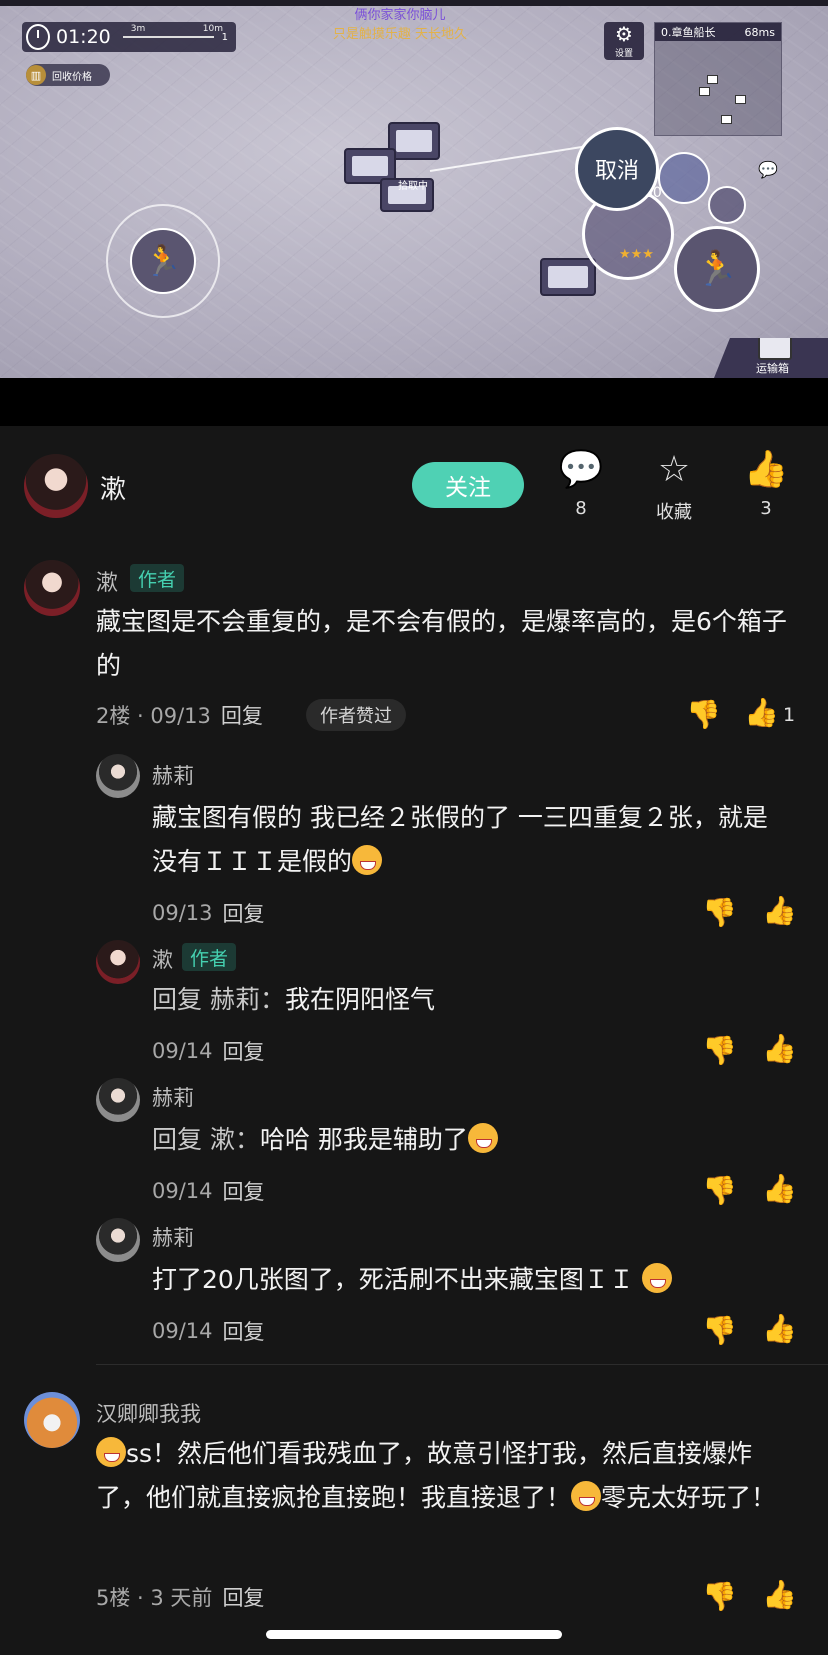 Image resolution: width=828 pixels, height=1655 pixels. I want to click on comment-body-2: 零克太好玩了！, so click(689, 1497).